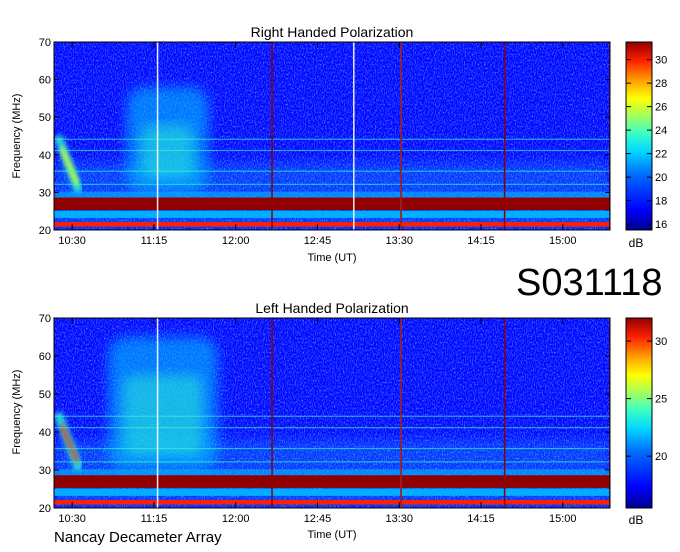 The width and height of the screenshot is (680, 552). I want to click on colorbar-tick-label: 26, so click(661, 108).